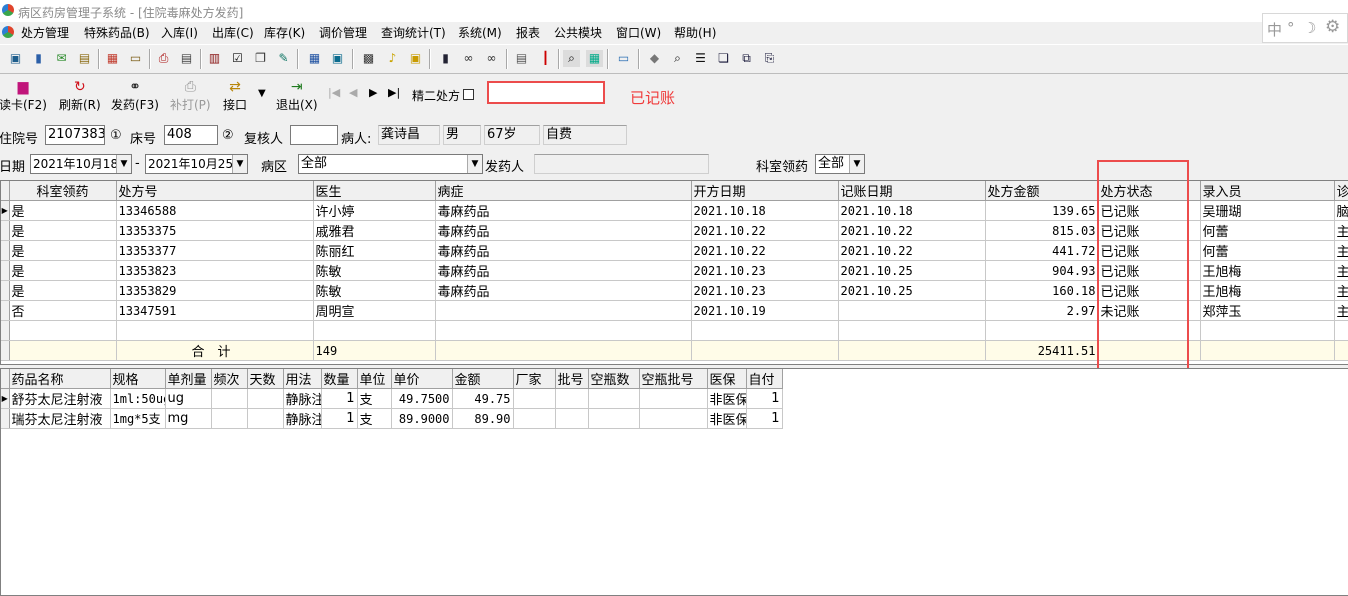  I want to click on nav-prev-button: ◀, so click(353, 92).